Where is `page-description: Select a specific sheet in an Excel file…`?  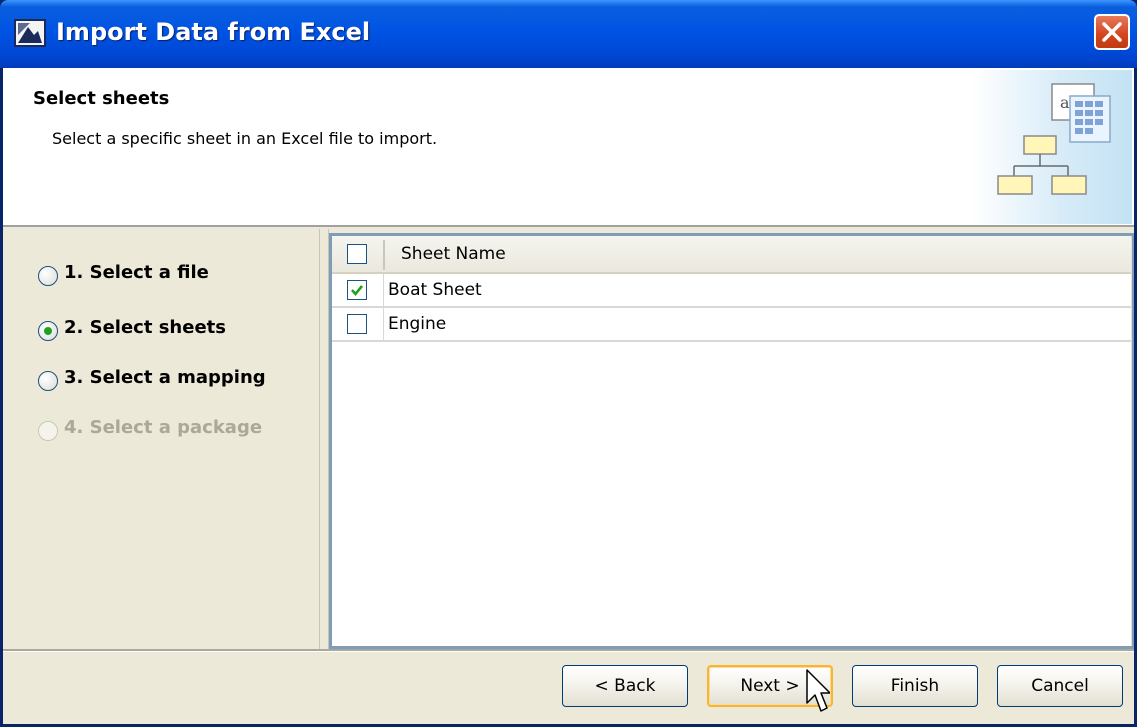 page-description: Select a specific sheet in an Excel file… is located at coordinates (245, 138).